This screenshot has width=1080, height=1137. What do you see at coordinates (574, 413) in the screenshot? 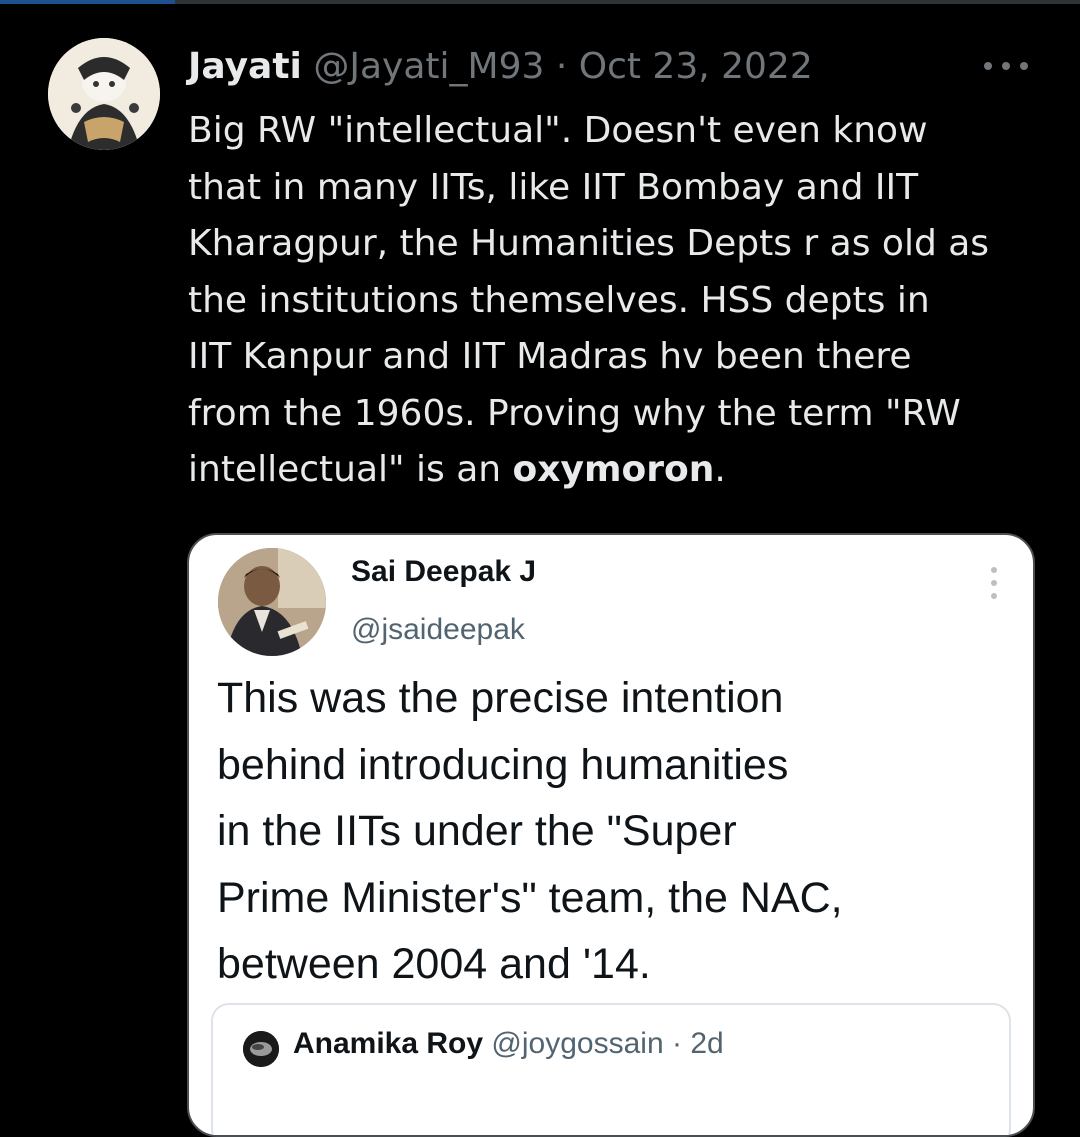
I see `tweet-line: from the 1960s. Proving why the term "RW` at bounding box center [574, 413].